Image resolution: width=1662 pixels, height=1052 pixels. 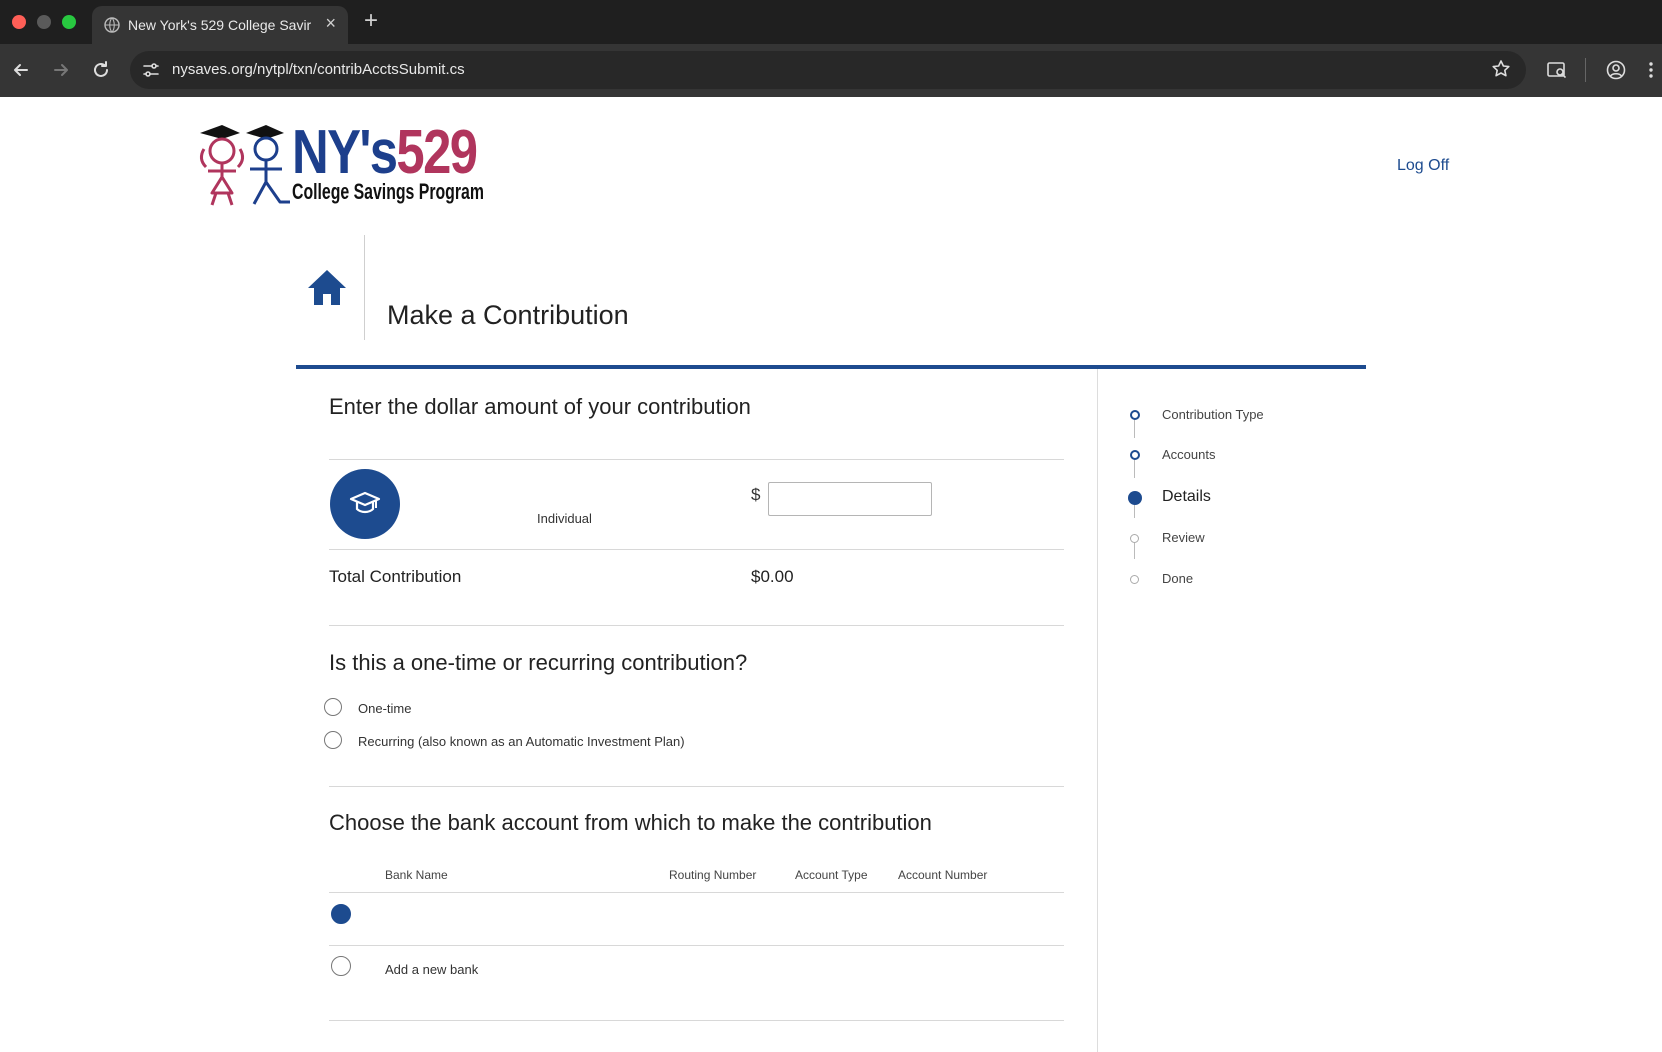 I want to click on column-bank-name: Bank Name, so click(x=416, y=875).